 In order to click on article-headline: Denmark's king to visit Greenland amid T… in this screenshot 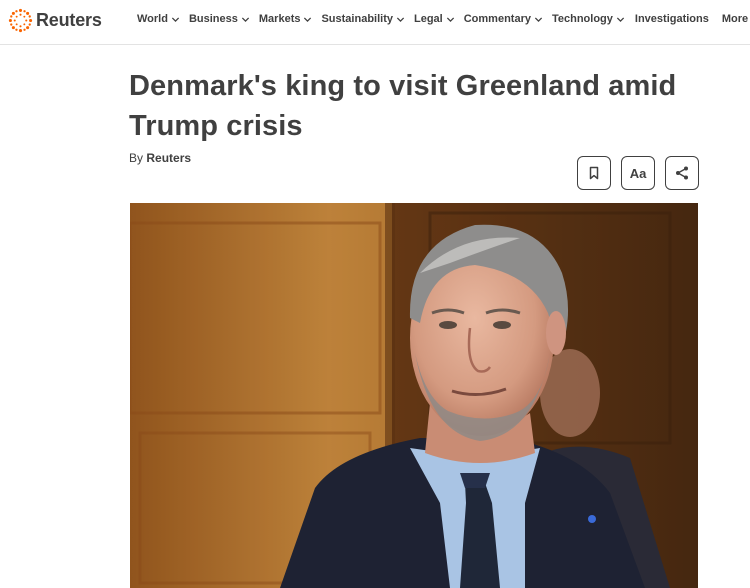, I will do `click(419, 106)`.